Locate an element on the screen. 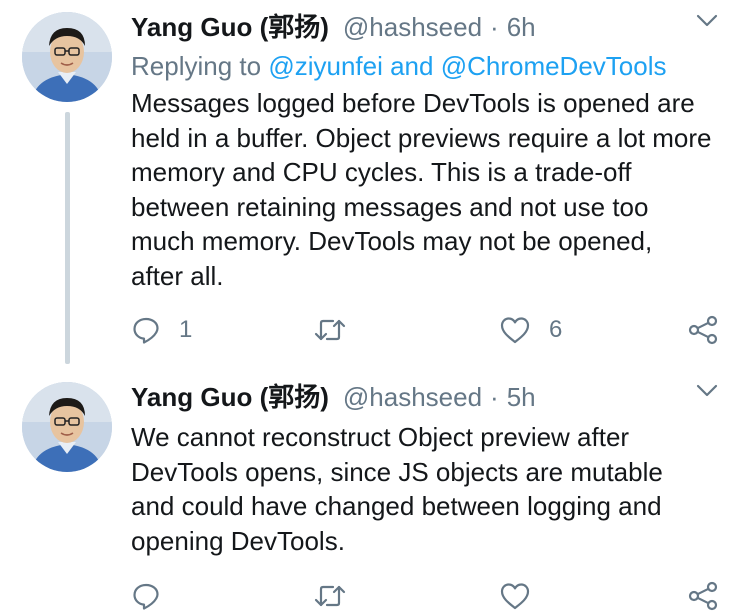 Image resolution: width=743 pixels, height=616 pixels. tweet-header: Yang Guo (郭扬) @hashseed · 5h is located at coordinates (437, 397).